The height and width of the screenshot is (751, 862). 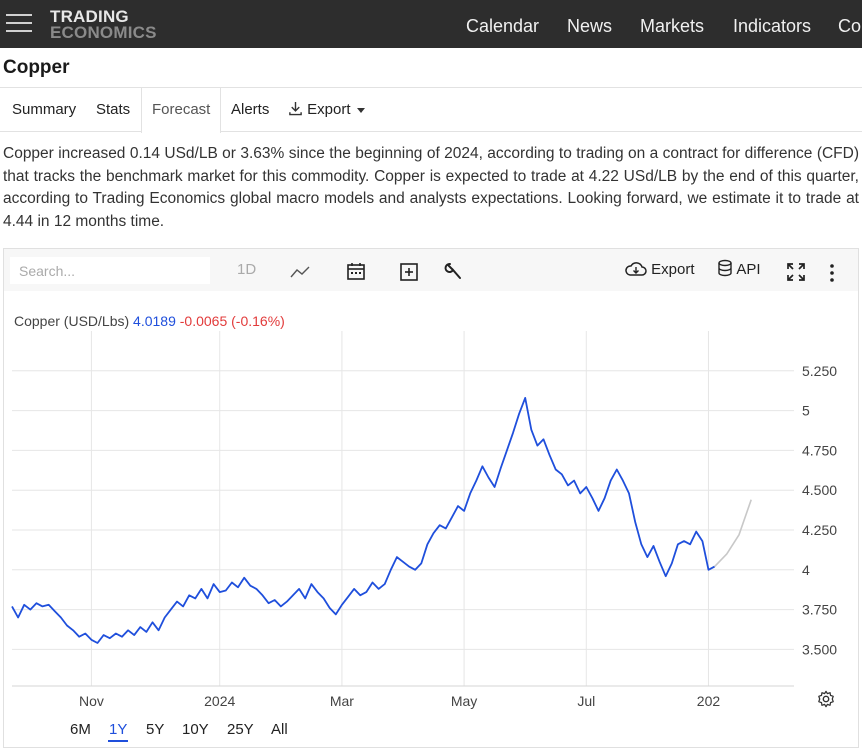 I want to click on y-tick-label: 3.750, so click(x=819, y=610).